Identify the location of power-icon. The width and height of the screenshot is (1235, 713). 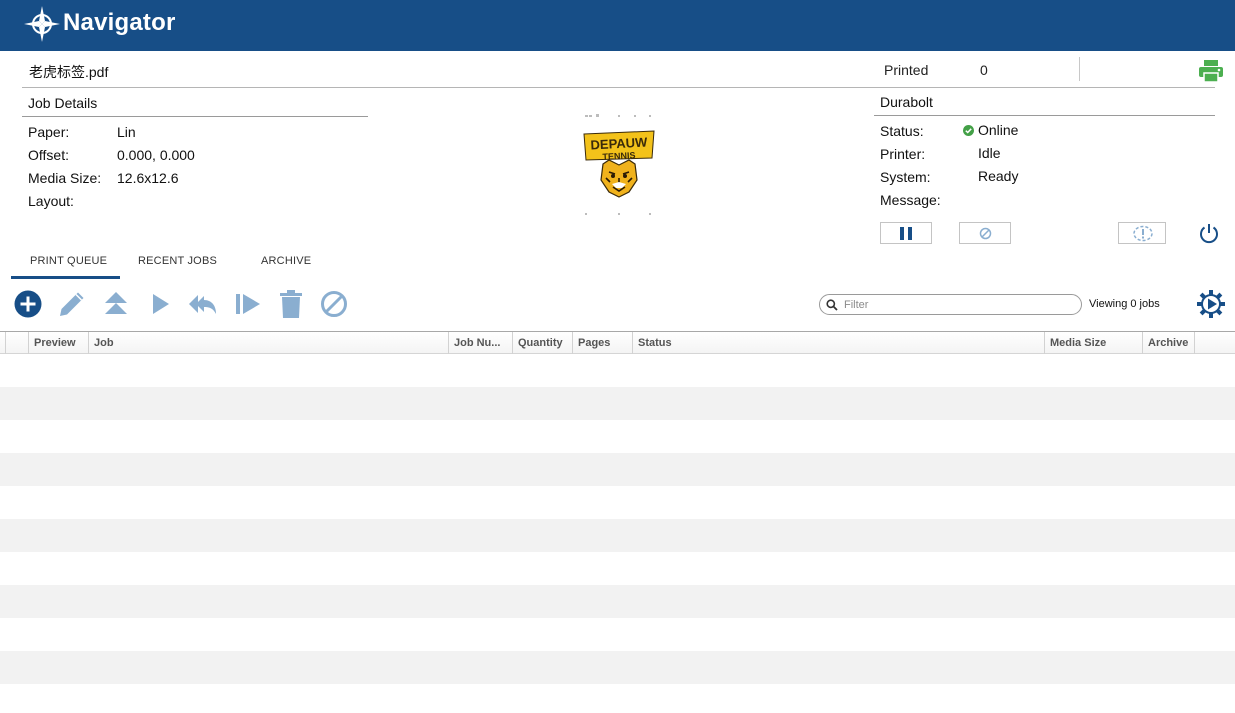
(1209, 233).